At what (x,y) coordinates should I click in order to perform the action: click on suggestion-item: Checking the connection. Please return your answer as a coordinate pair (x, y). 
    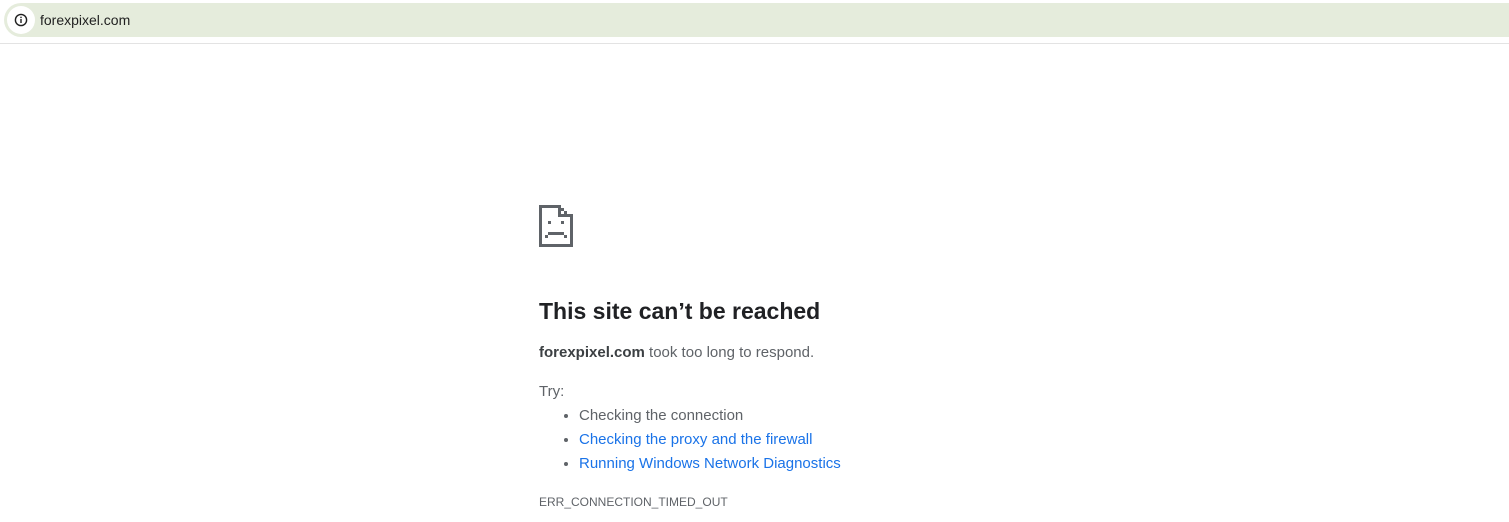
    Looking at the image, I should click on (710, 416).